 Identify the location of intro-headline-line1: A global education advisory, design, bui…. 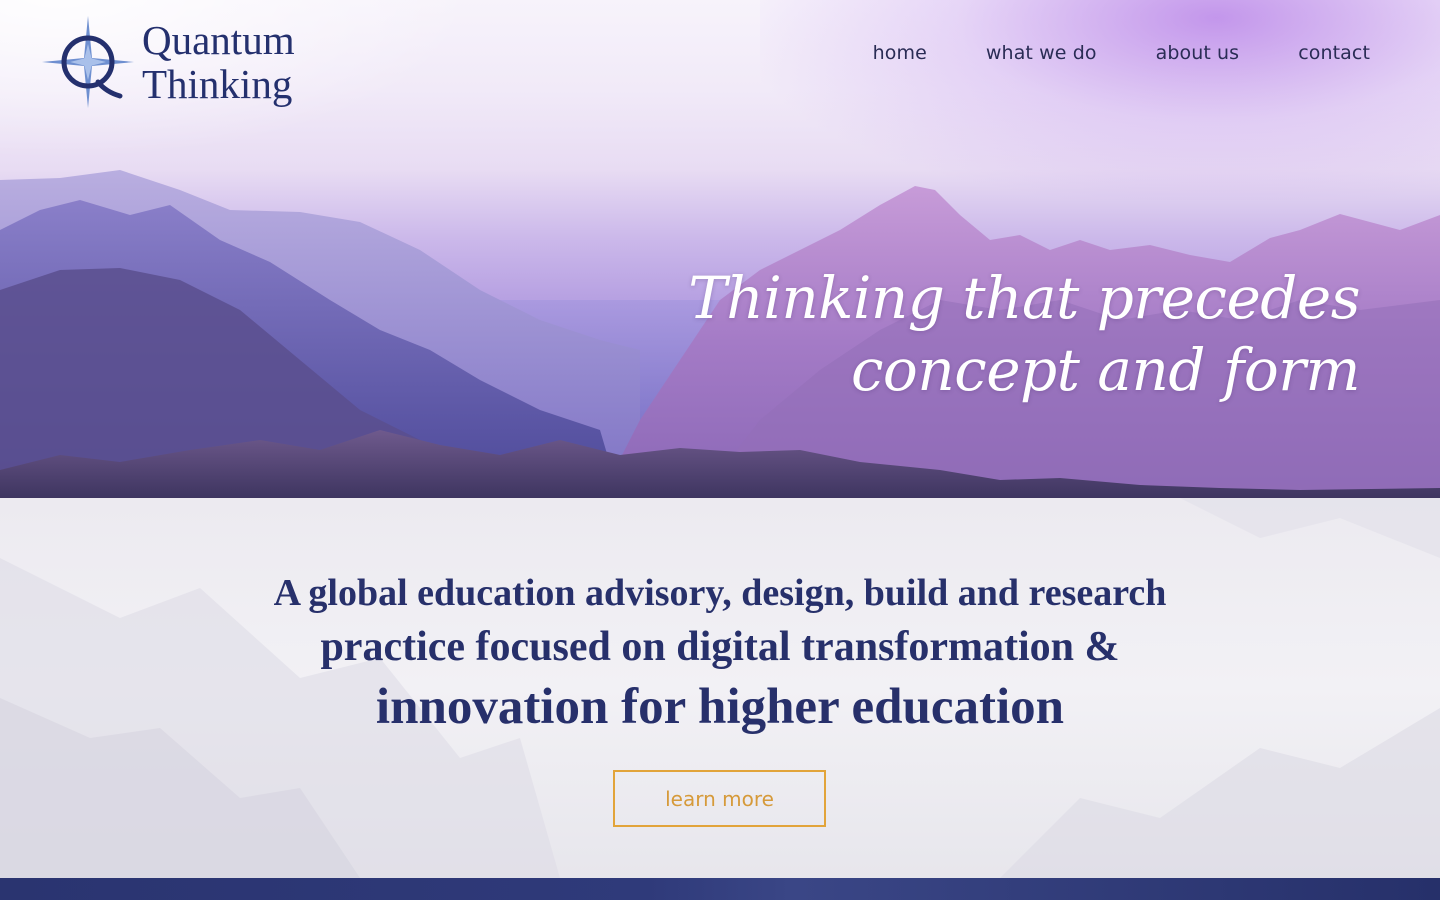
(720, 593).